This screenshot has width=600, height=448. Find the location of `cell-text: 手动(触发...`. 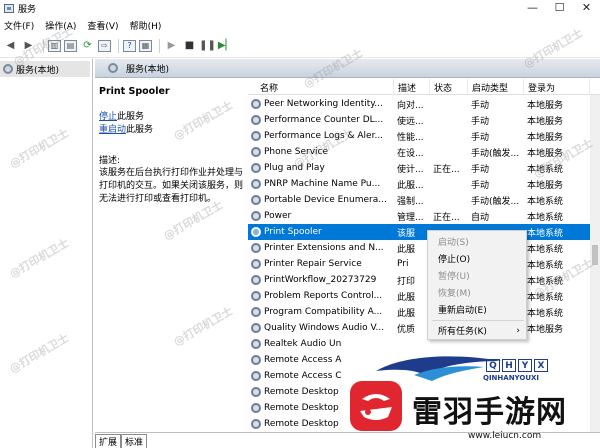

cell-text: 手动(触发... is located at coordinates (495, 201).